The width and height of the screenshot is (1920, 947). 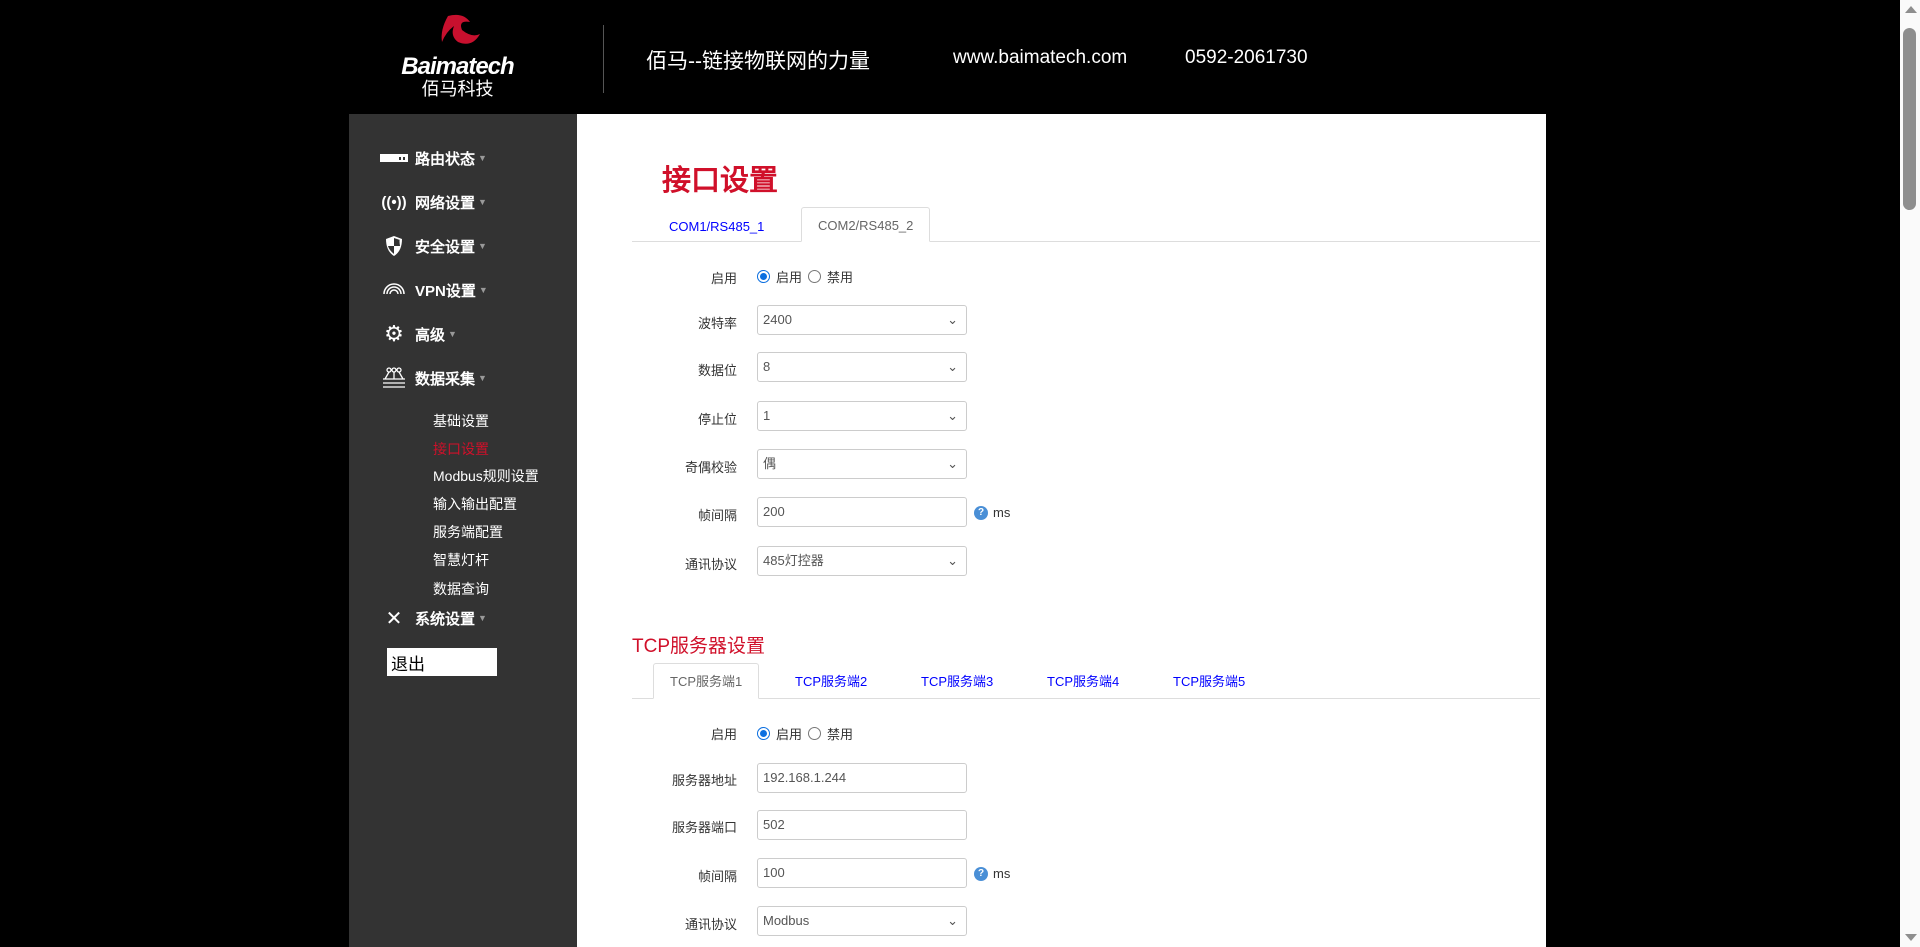 What do you see at coordinates (603, 59) in the screenshot?
I see `header-divider` at bounding box center [603, 59].